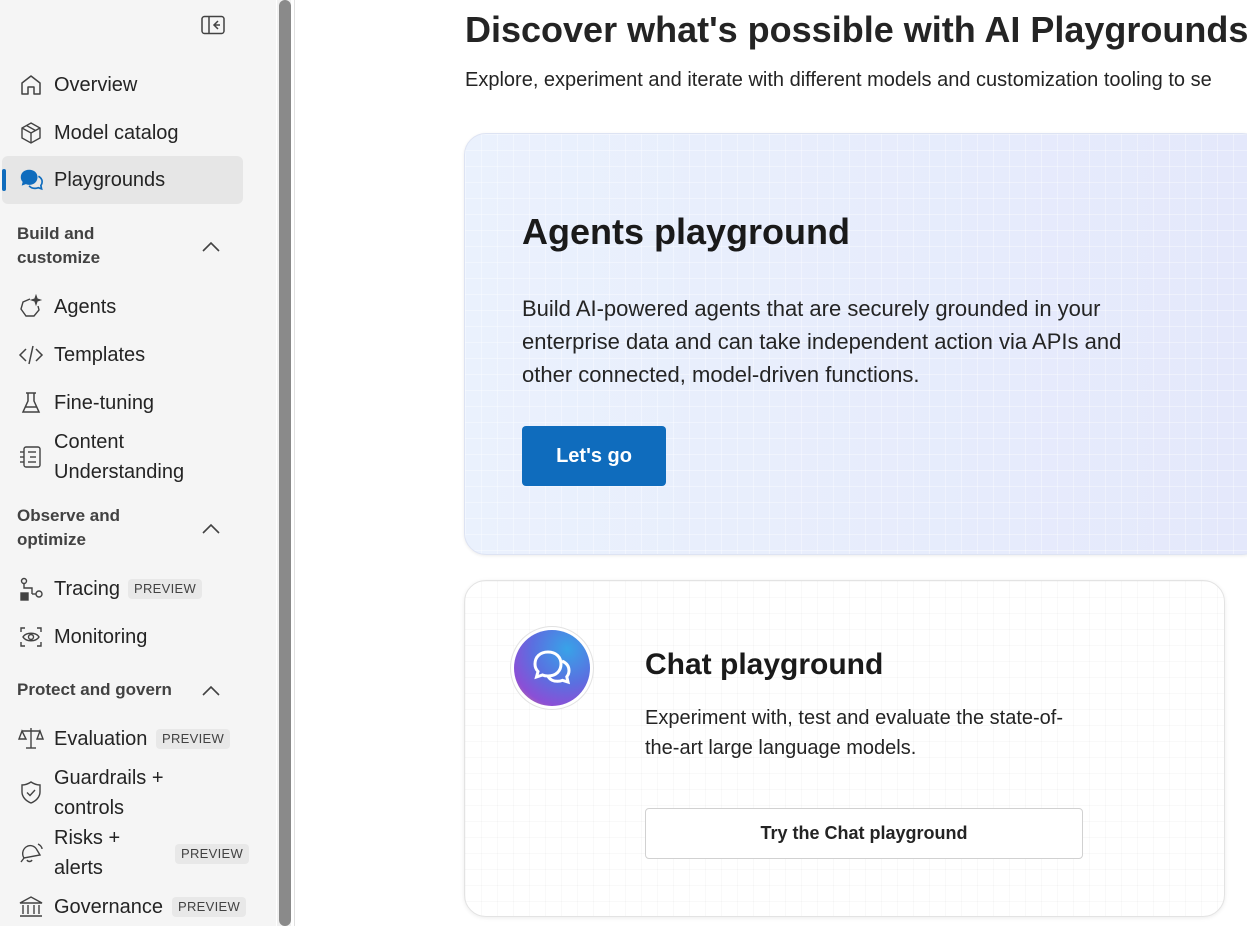  I want to click on sidebar-scrollbar-thumb, so click(285, 463).